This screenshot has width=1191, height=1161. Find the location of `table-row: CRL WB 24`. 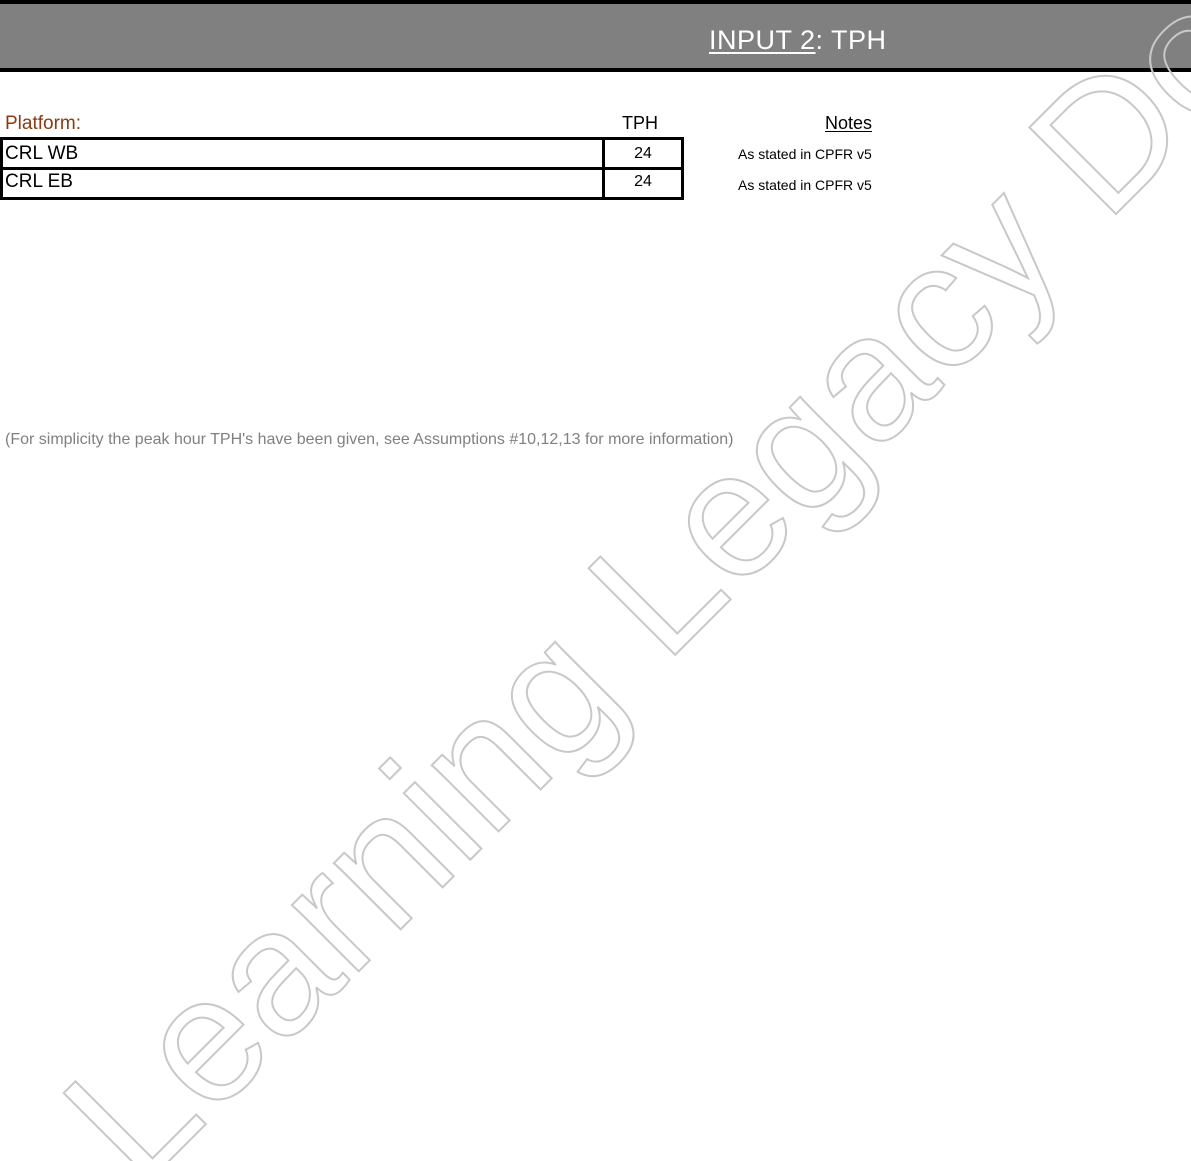

table-row: CRL WB 24 is located at coordinates (342, 153).